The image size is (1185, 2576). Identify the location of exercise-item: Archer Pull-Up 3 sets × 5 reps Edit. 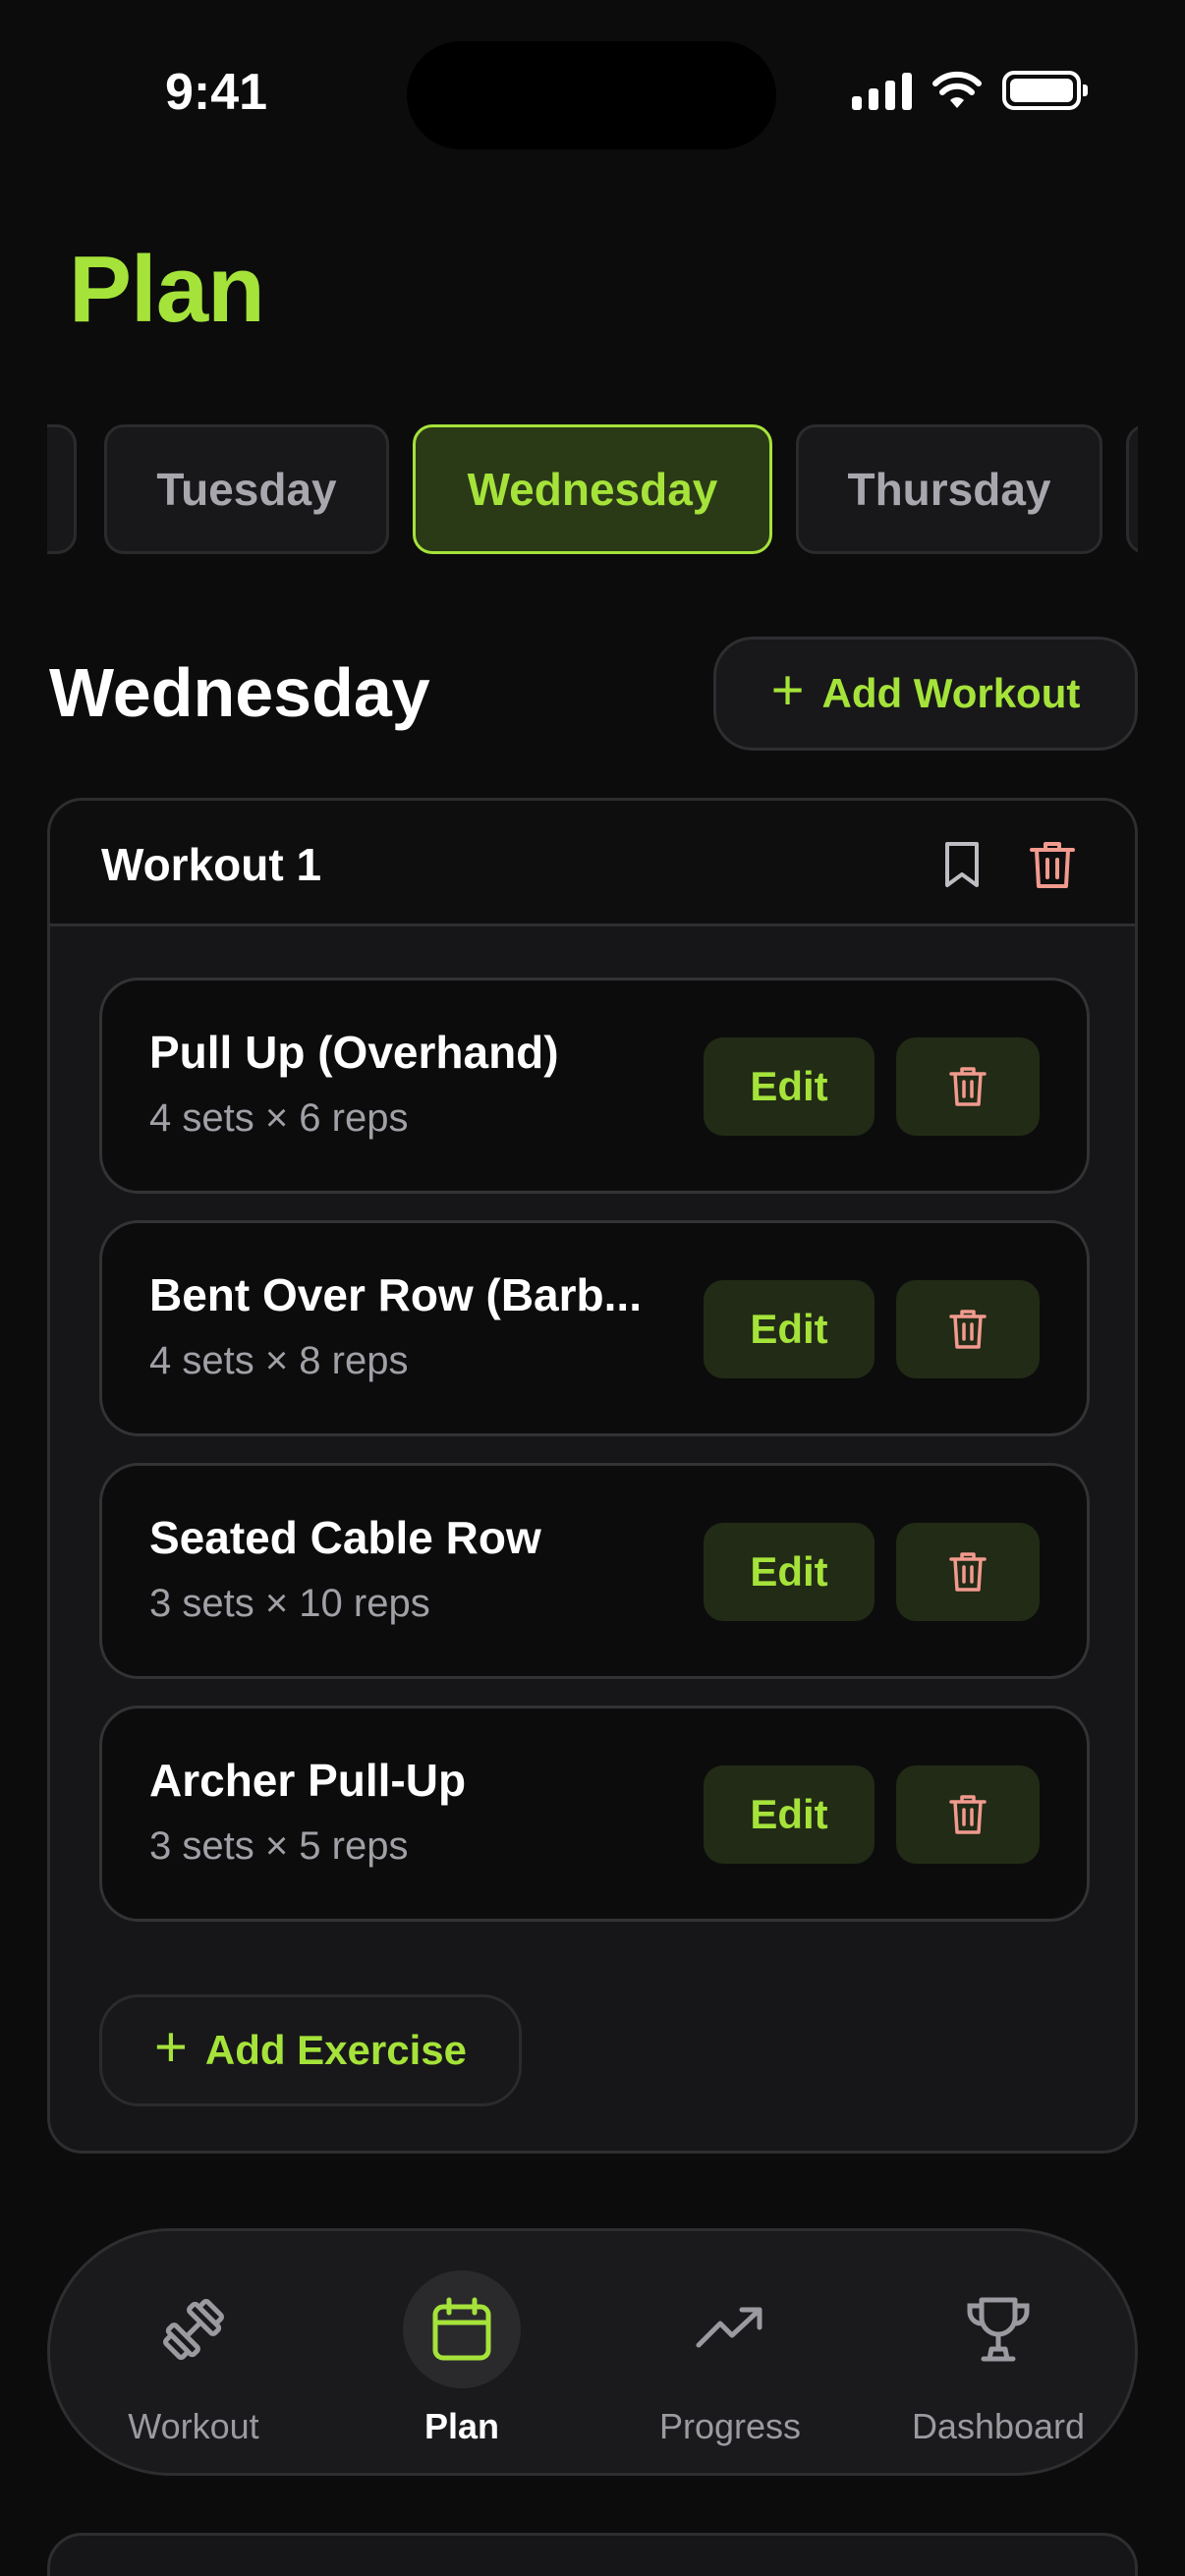
(594, 1814).